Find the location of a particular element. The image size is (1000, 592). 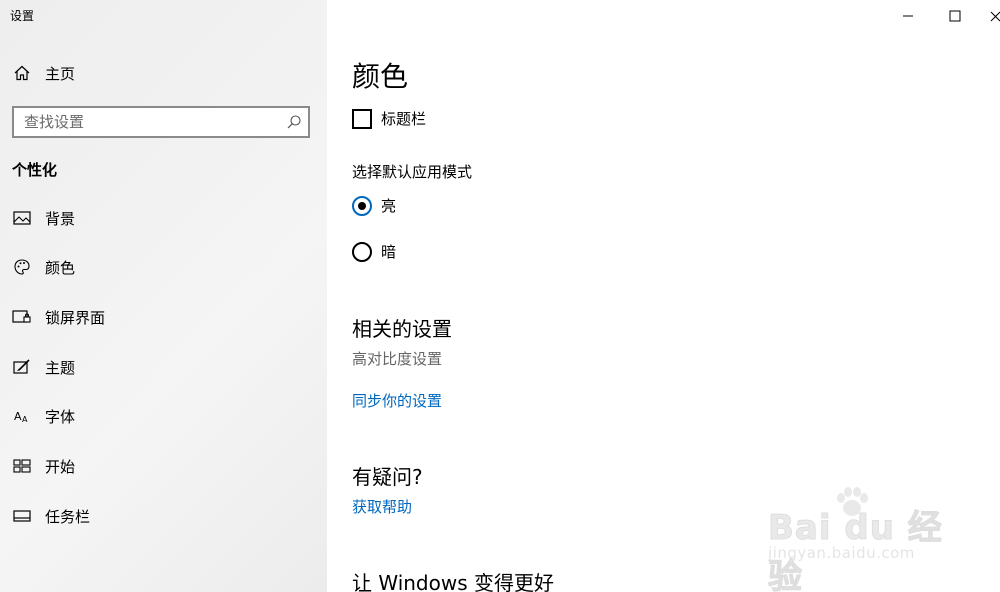

lock-screen-icon is located at coordinates (22, 317).